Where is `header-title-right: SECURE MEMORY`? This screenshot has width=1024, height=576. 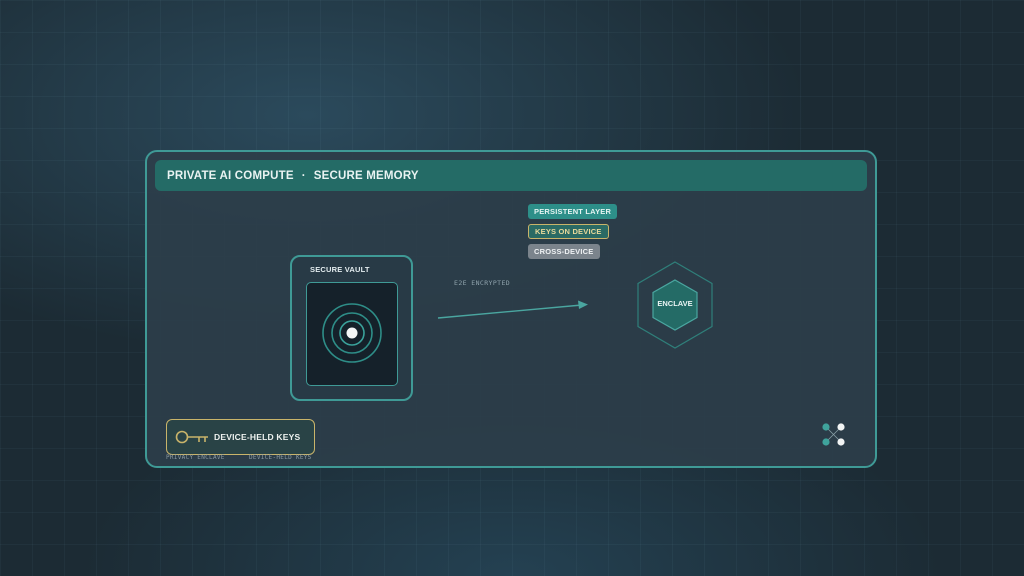 header-title-right: SECURE MEMORY is located at coordinates (366, 175).